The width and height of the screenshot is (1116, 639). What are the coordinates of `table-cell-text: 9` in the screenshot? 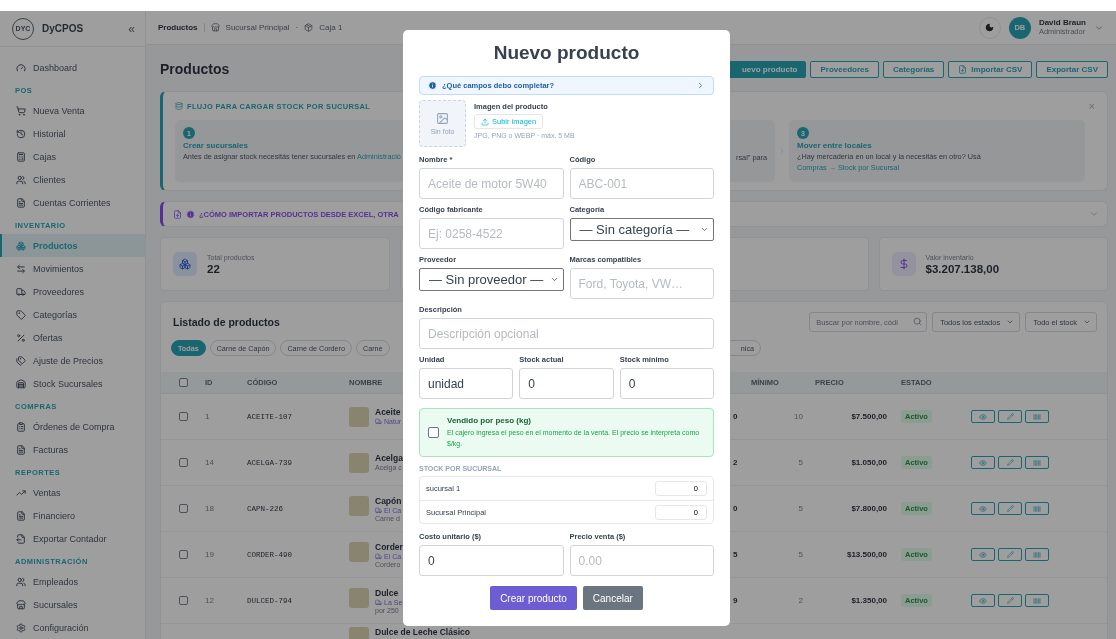 It's located at (736, 600).